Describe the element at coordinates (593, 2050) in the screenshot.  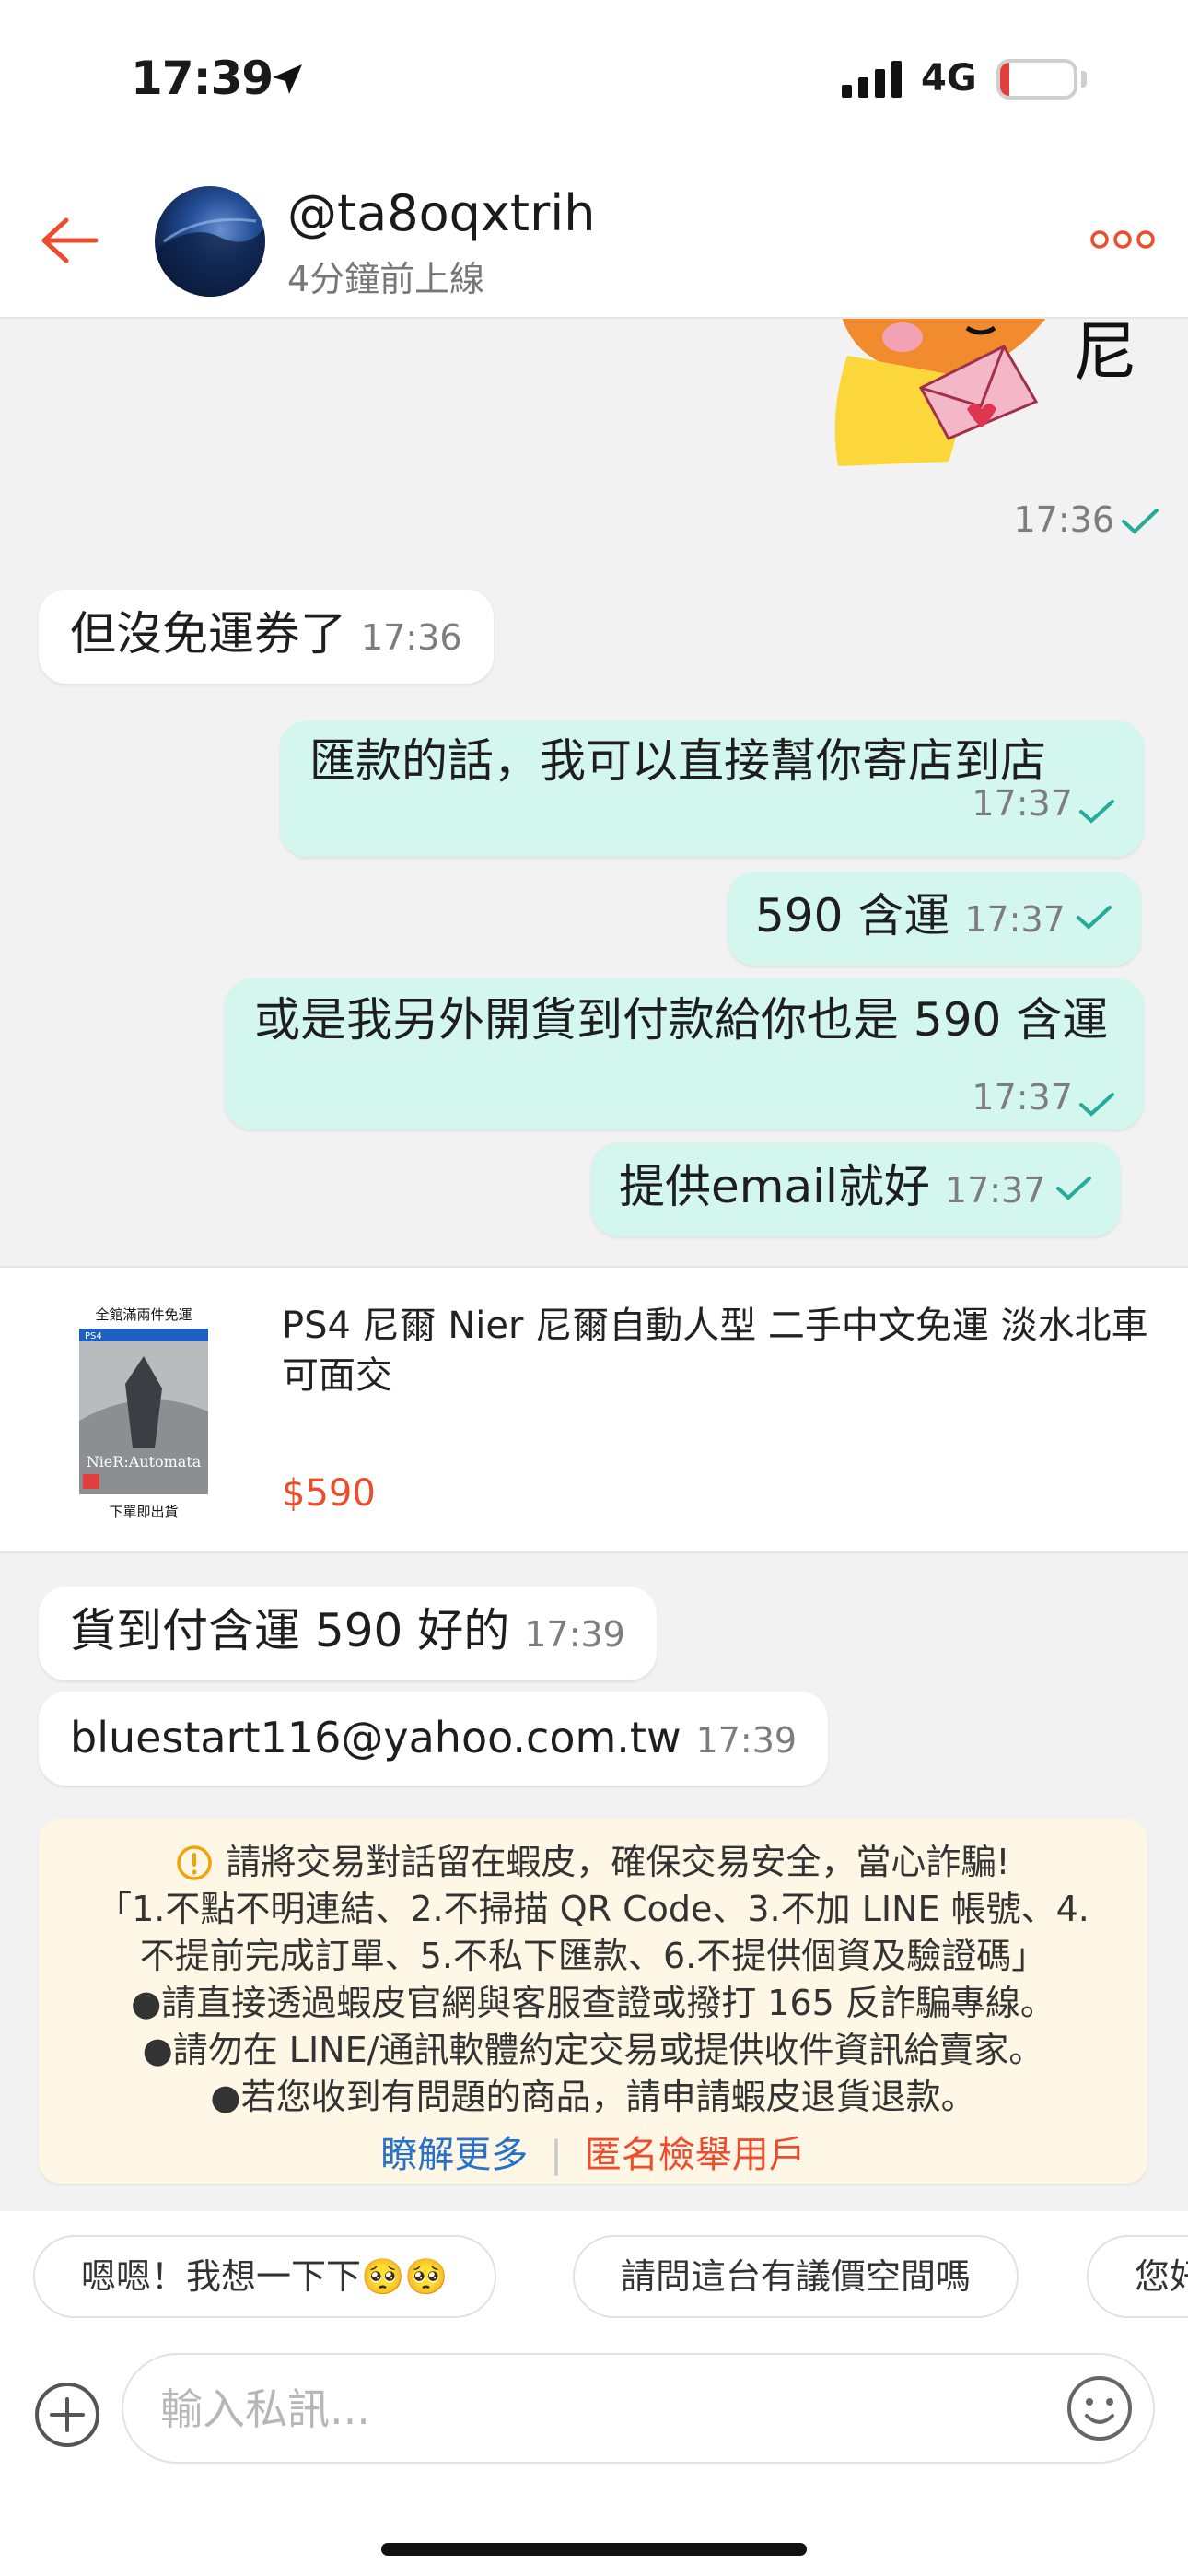
I see `warning-line: ●請勿在 LINE/通訊軟體約定交易或提供收件資訊給賣家。` at that location.